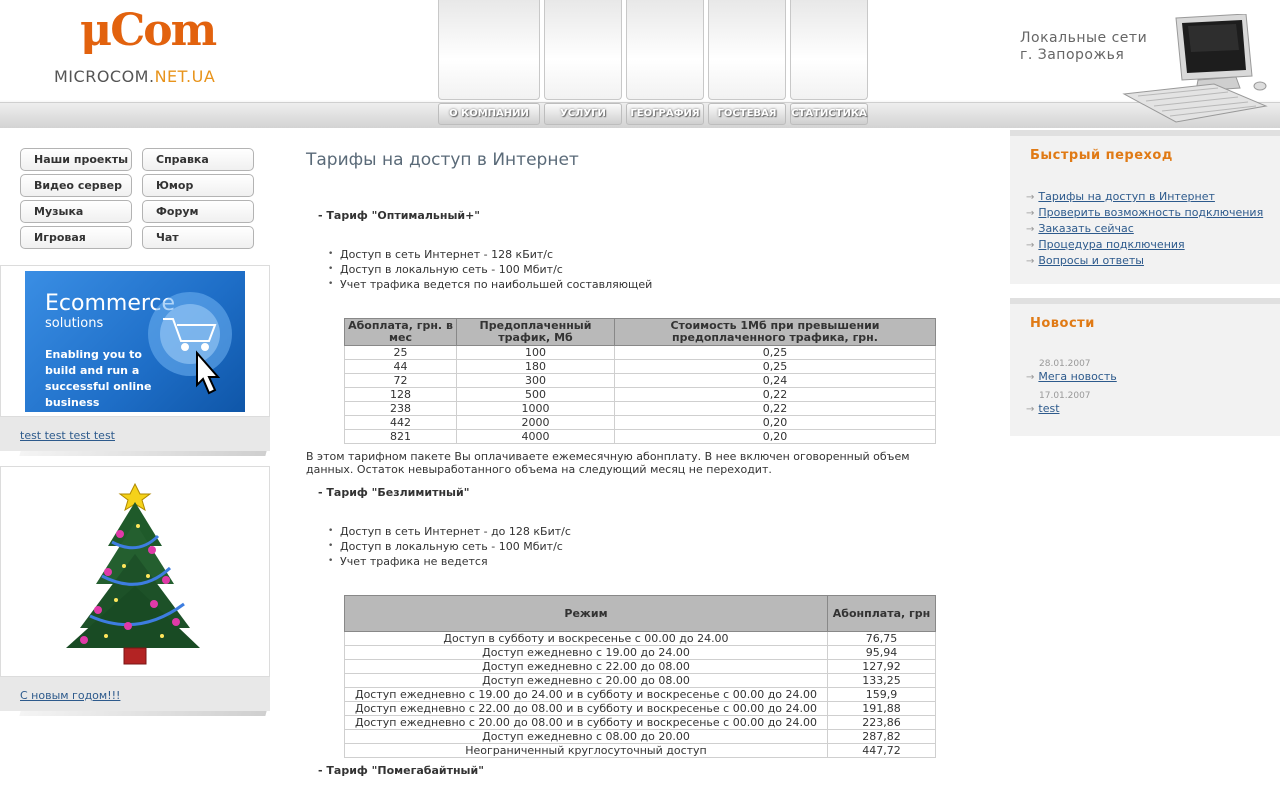 The image size is (1280, 800). Describe the element at coordinates (1065, 364) in the screenshot. I see `news-date: 28.01.2007` at that location.